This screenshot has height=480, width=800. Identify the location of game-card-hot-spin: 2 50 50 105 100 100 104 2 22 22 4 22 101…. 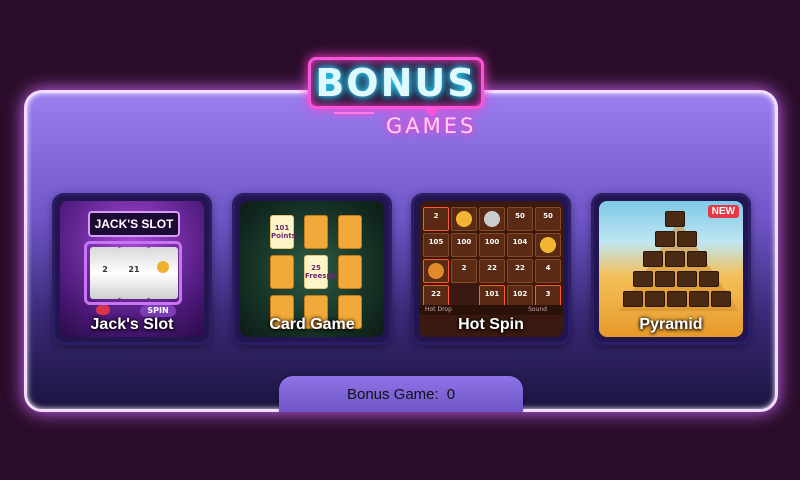
(491, 269).